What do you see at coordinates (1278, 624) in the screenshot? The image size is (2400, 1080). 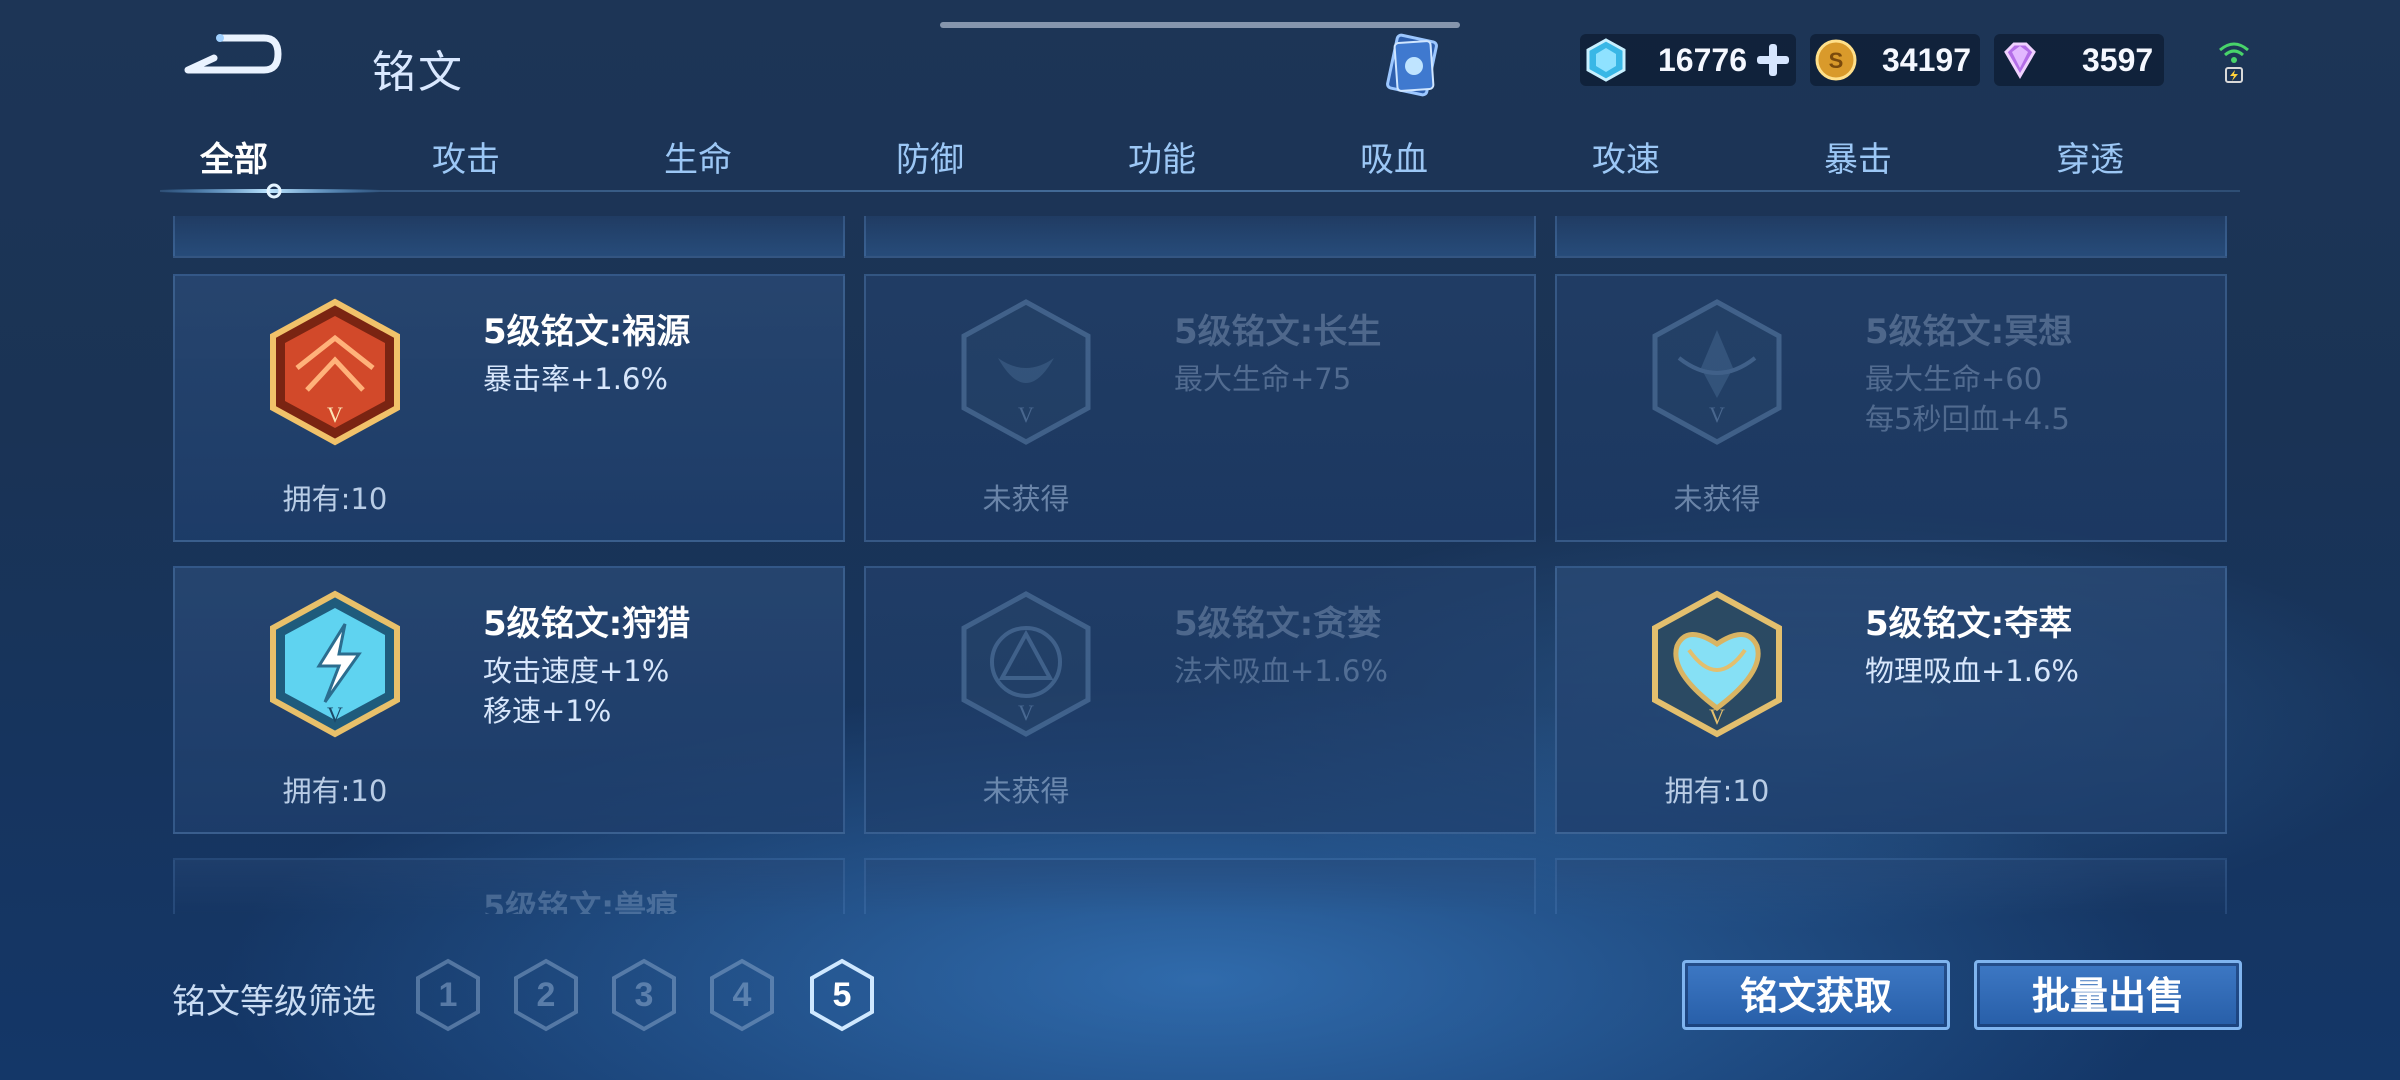 I see `card-name: 5级铭文:贪婪` at bounding box center [1278, 624].